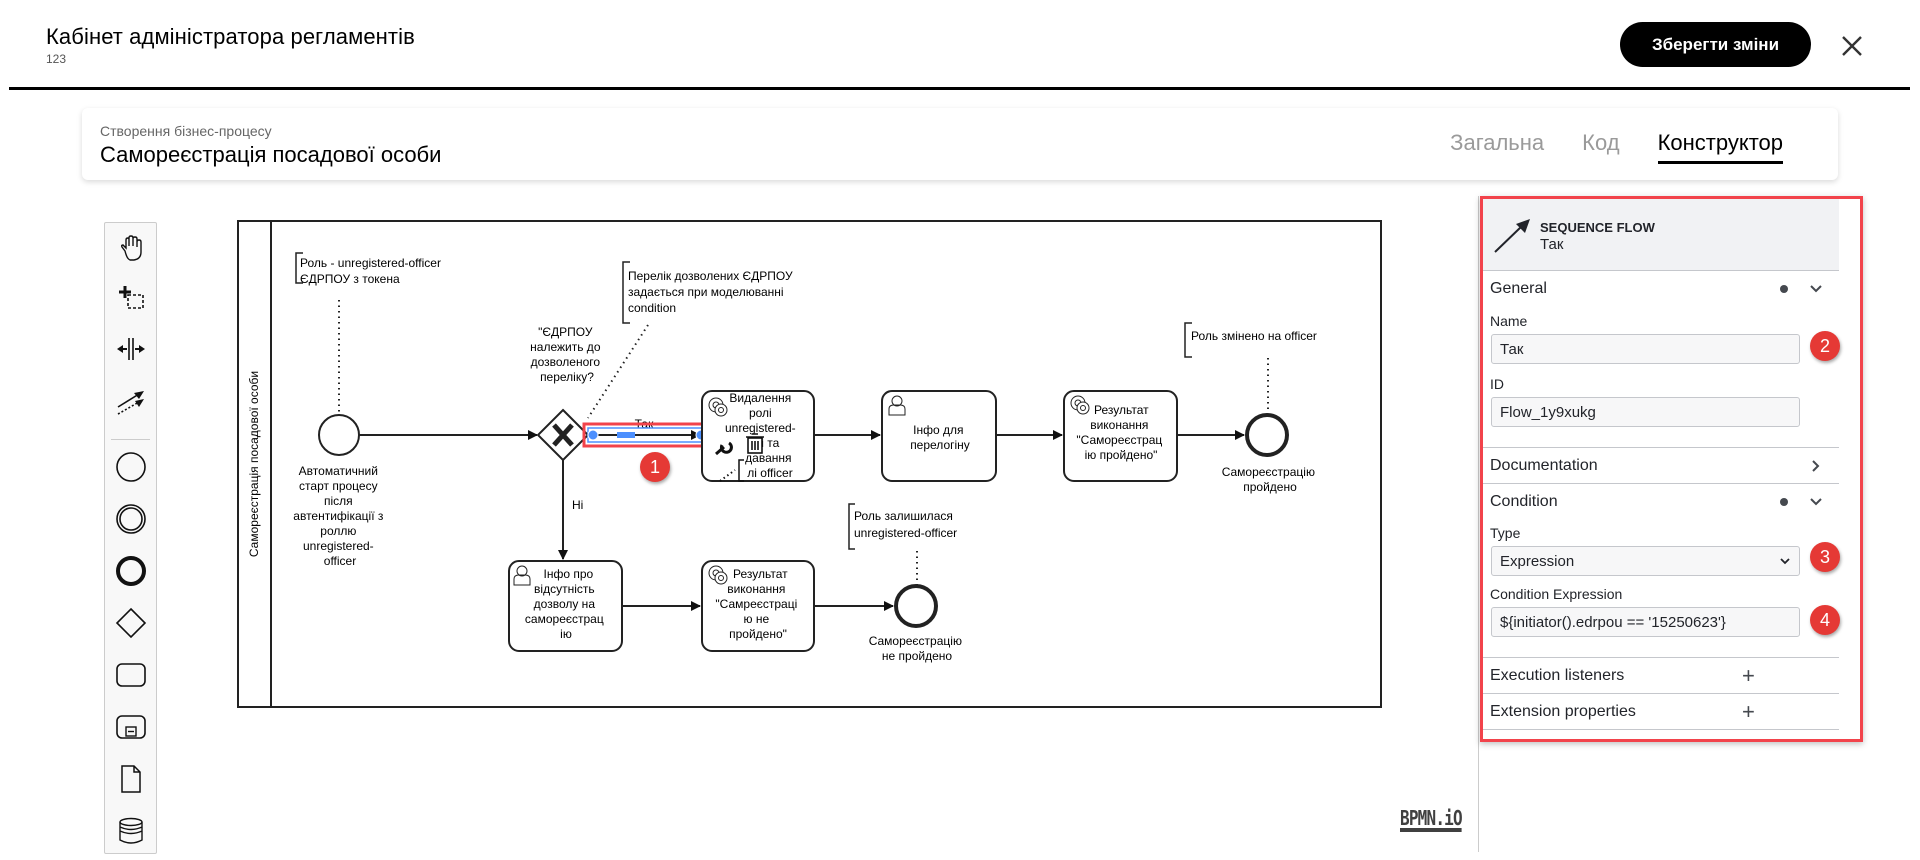  What do you see at coordinates (626, 435) in the screenshot?
I see `flow-segment-handle` at bounding box center [626, 435].